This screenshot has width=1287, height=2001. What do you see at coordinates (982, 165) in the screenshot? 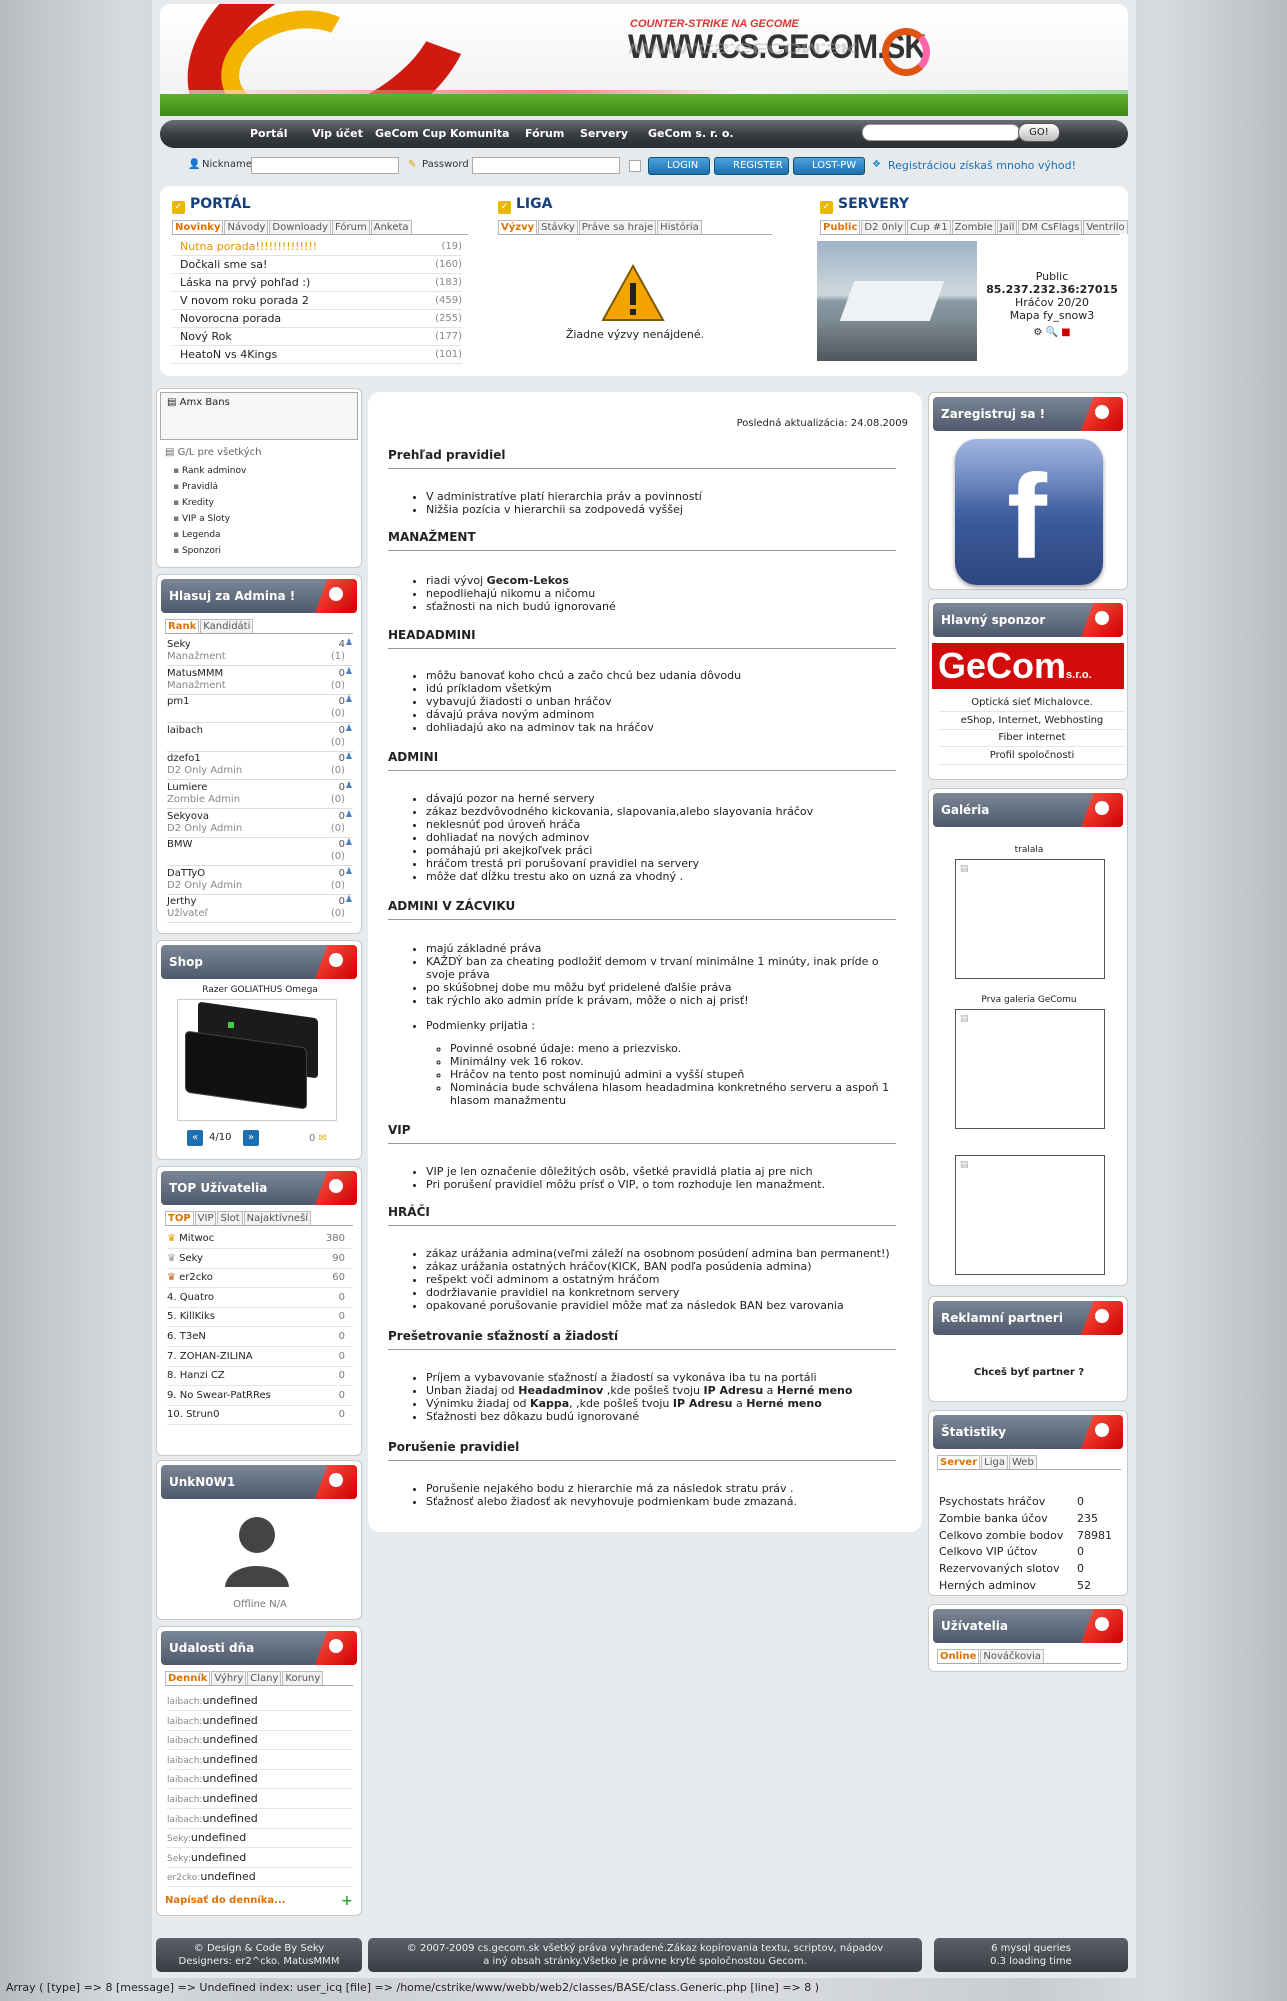
I see `register-promo-link: Registráciou získaš mnoho výhod!` at bounding box center [982, 165].